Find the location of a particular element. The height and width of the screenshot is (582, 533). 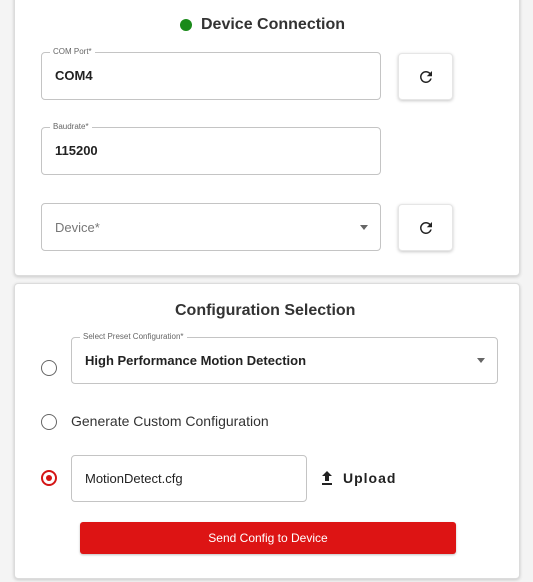

send-config-button: Send Config to Device is located at coordinates (268, 538).